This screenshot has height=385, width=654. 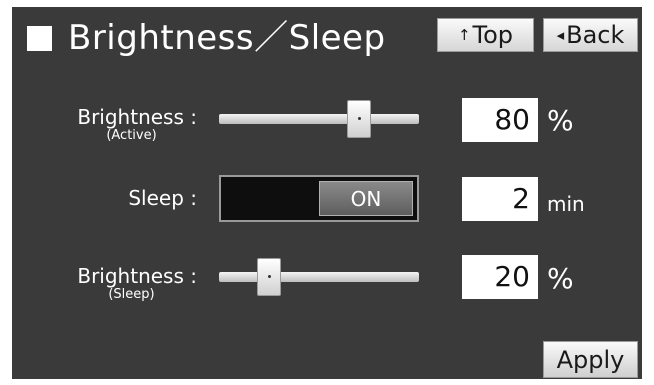 I want to click on brightness-sleep-label: Brightness : (Sleep), so click(x=131, y=284).